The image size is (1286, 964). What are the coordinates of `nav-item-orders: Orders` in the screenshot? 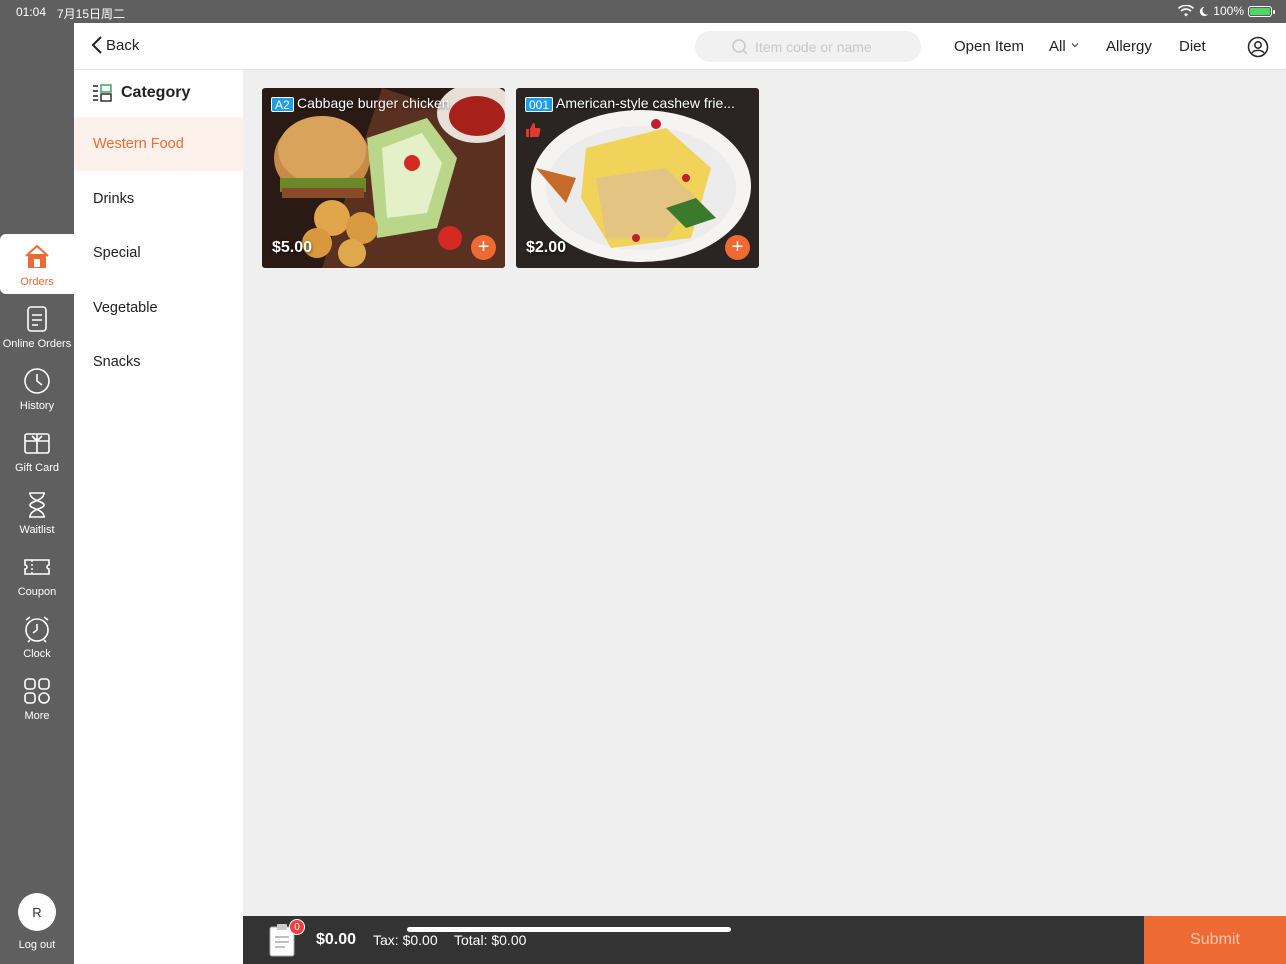 It's located at (37, 264).